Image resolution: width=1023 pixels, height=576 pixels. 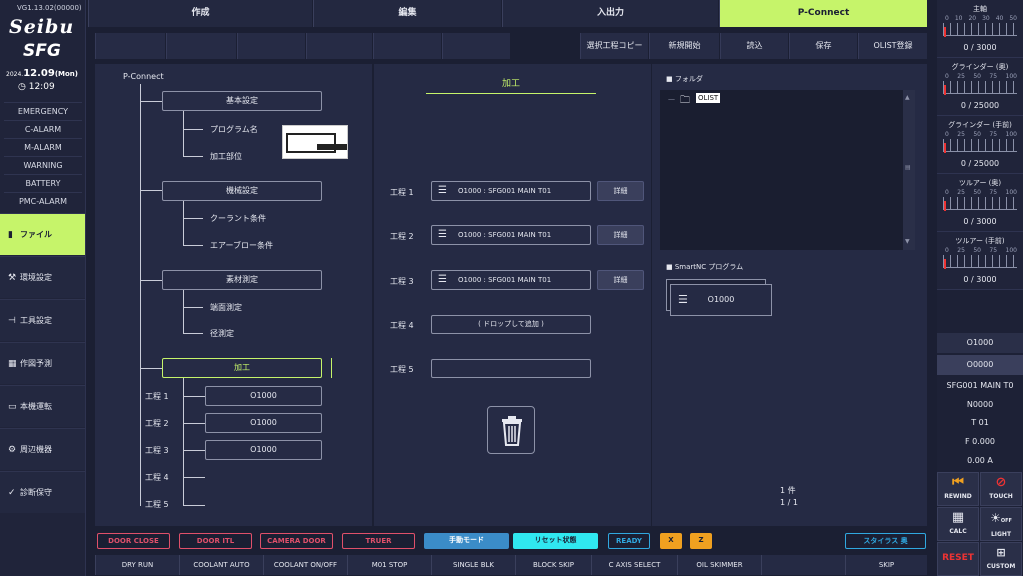 What do you see at coordinates (12, 278) in the screenshot?
I see `wrench-icon: ⚒` at bounding box center [12, 278].